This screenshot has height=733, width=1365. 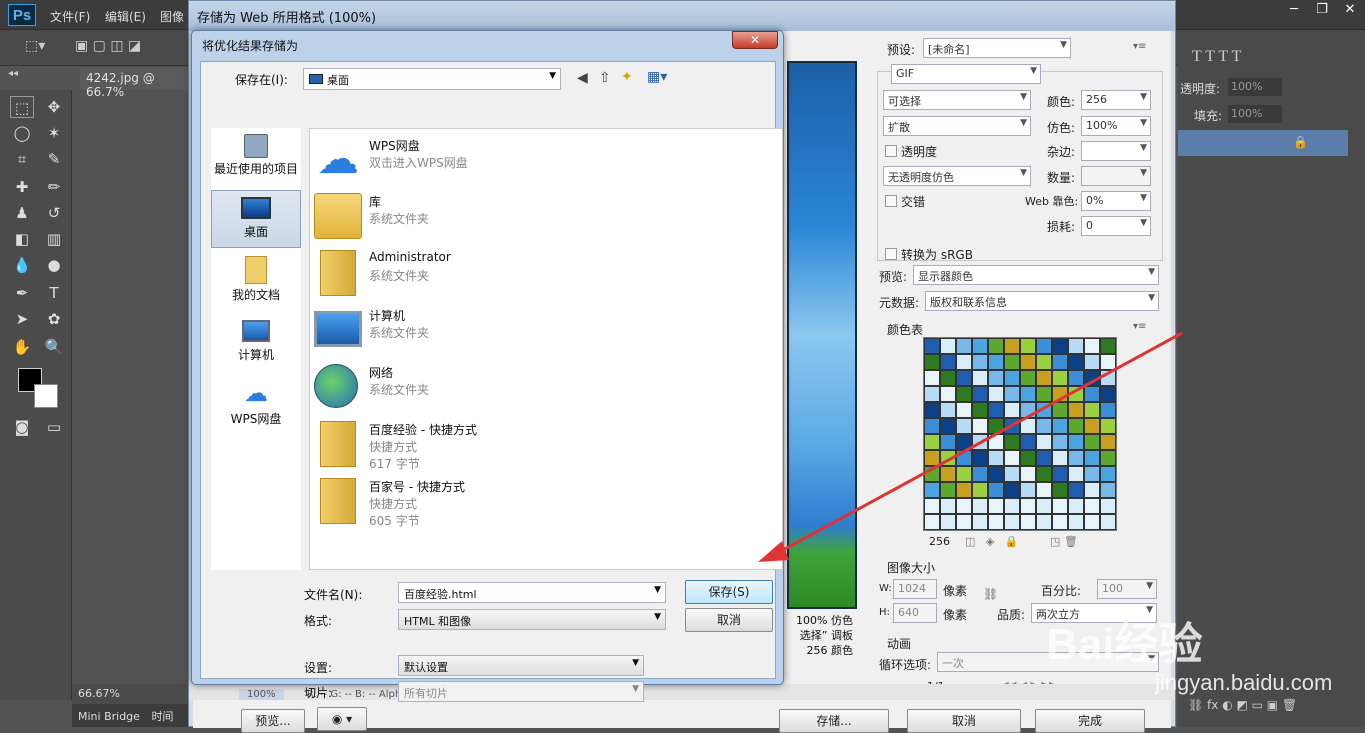 What do you see at coordinates (256, 282) in the screenshot?
I see `place-documents: 我的文档` at bounding box center [256, 282].